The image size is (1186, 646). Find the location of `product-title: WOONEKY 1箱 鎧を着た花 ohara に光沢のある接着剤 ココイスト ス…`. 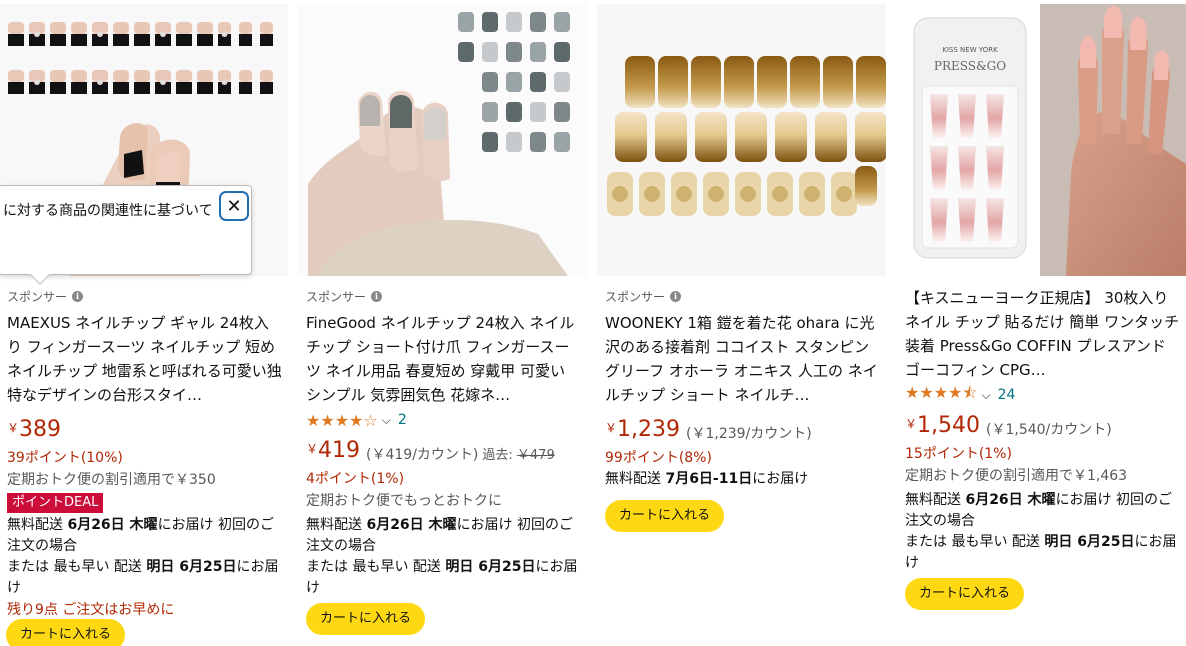

product-title: WOONEKY 1箱 鎧を着た花 ohara に光沢のある接着剤 ココイスト ス… is located at coordinates (742, 359).